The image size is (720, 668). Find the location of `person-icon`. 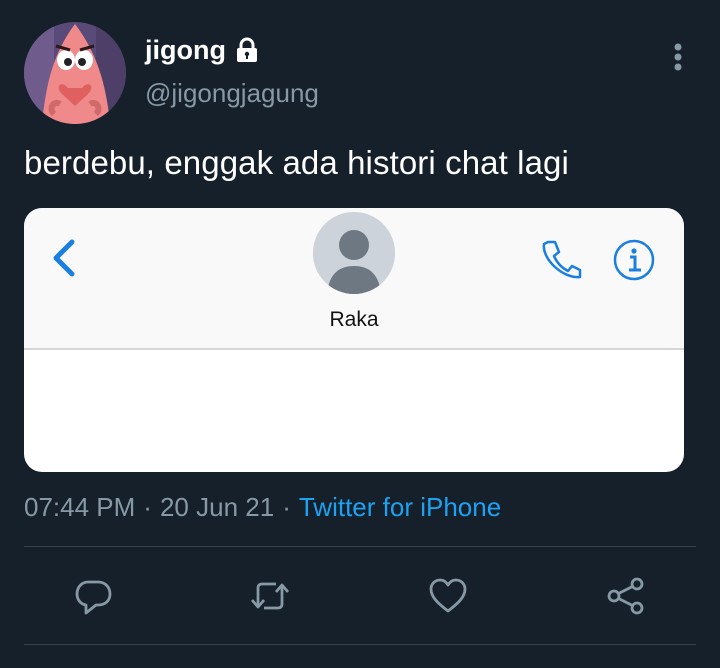

person-icon is located at coordinates (354, 253).